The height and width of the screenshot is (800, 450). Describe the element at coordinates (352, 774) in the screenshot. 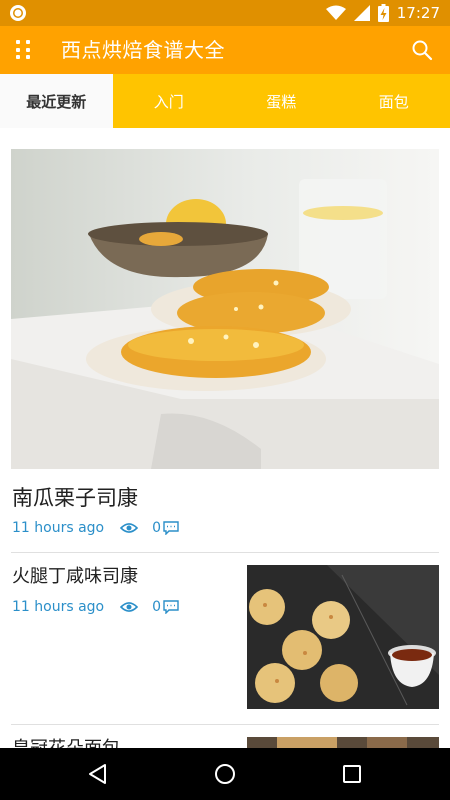

I see `recents-icon` at that location.